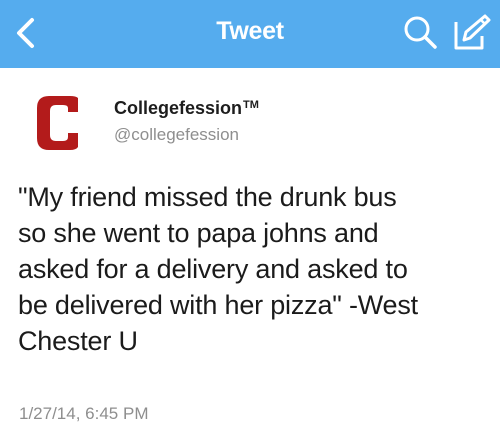 The image size is (500, 443). What do you see at coordinates (176, 135) in the screenshot?
I see `user-handle: @collegefession` at bounding box center [176, 135].